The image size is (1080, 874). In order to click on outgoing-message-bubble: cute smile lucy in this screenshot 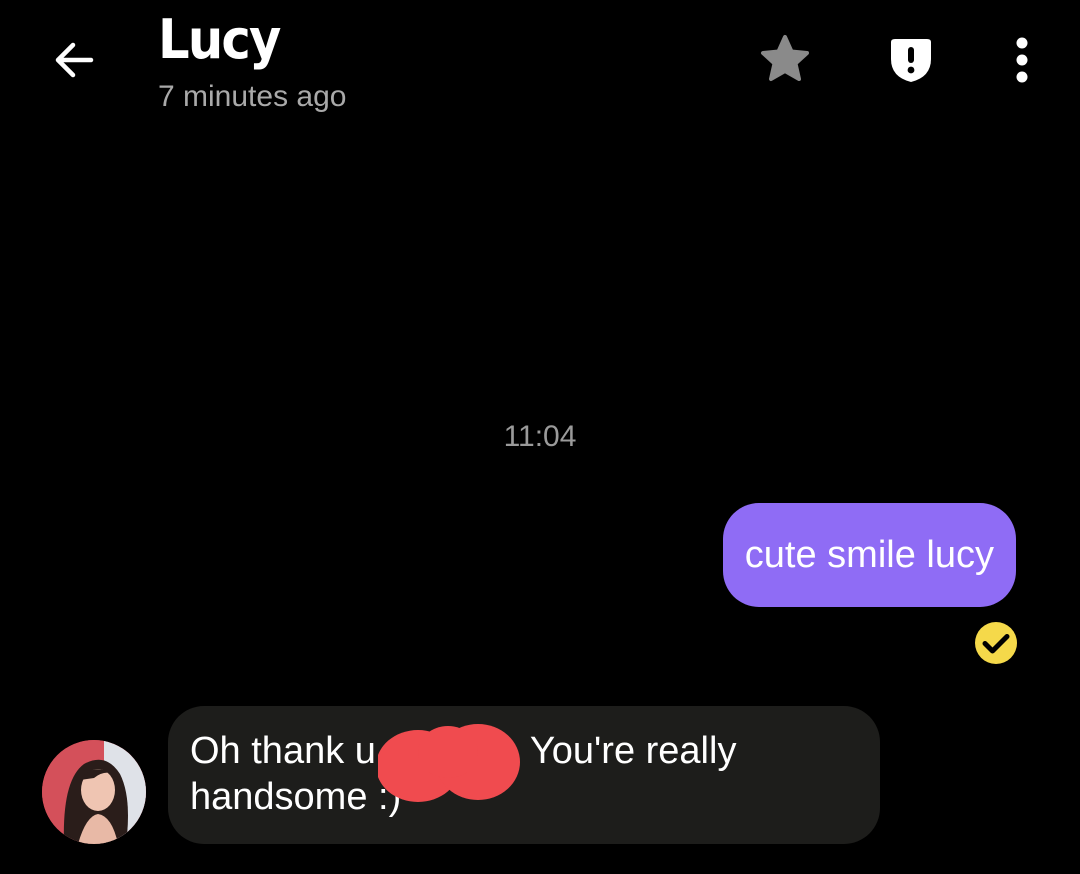, I will do `click(869, 555)`.